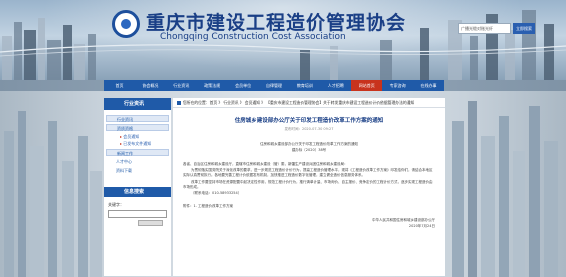 The image size is (566, 277). Describe the element at coordinates (253, 37) in the screenshot. I see `site-subtitle: Chongqing Construction Cost Association` at that location.